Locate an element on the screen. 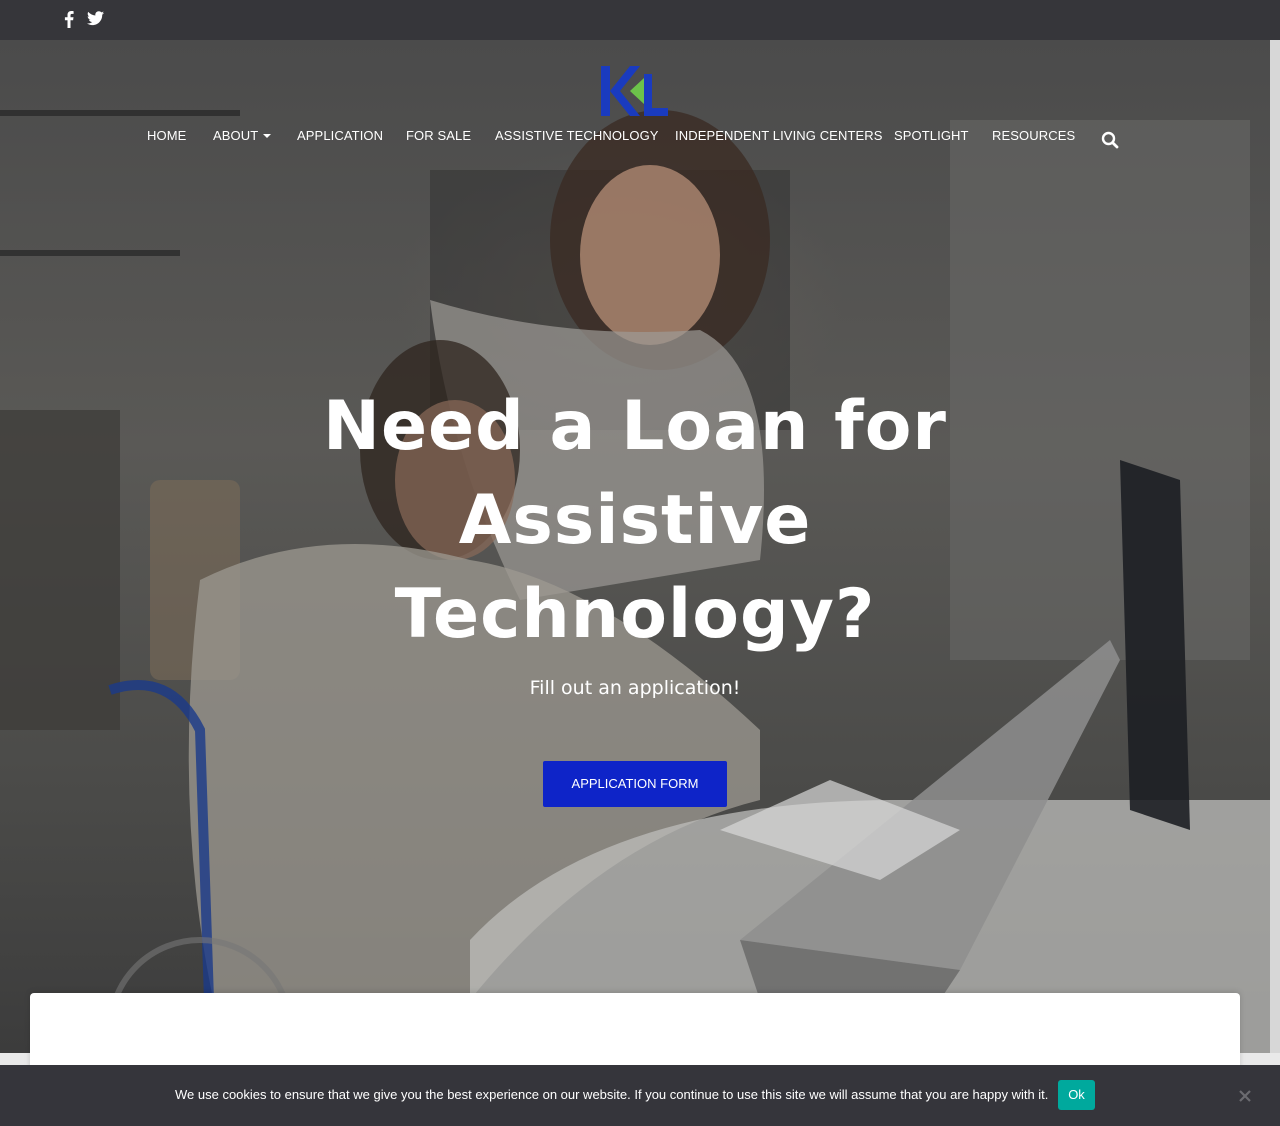  nav-item-independent-living-centers: INDEPENDENT LIVING CENTERS is located at coordinates (779, 135).